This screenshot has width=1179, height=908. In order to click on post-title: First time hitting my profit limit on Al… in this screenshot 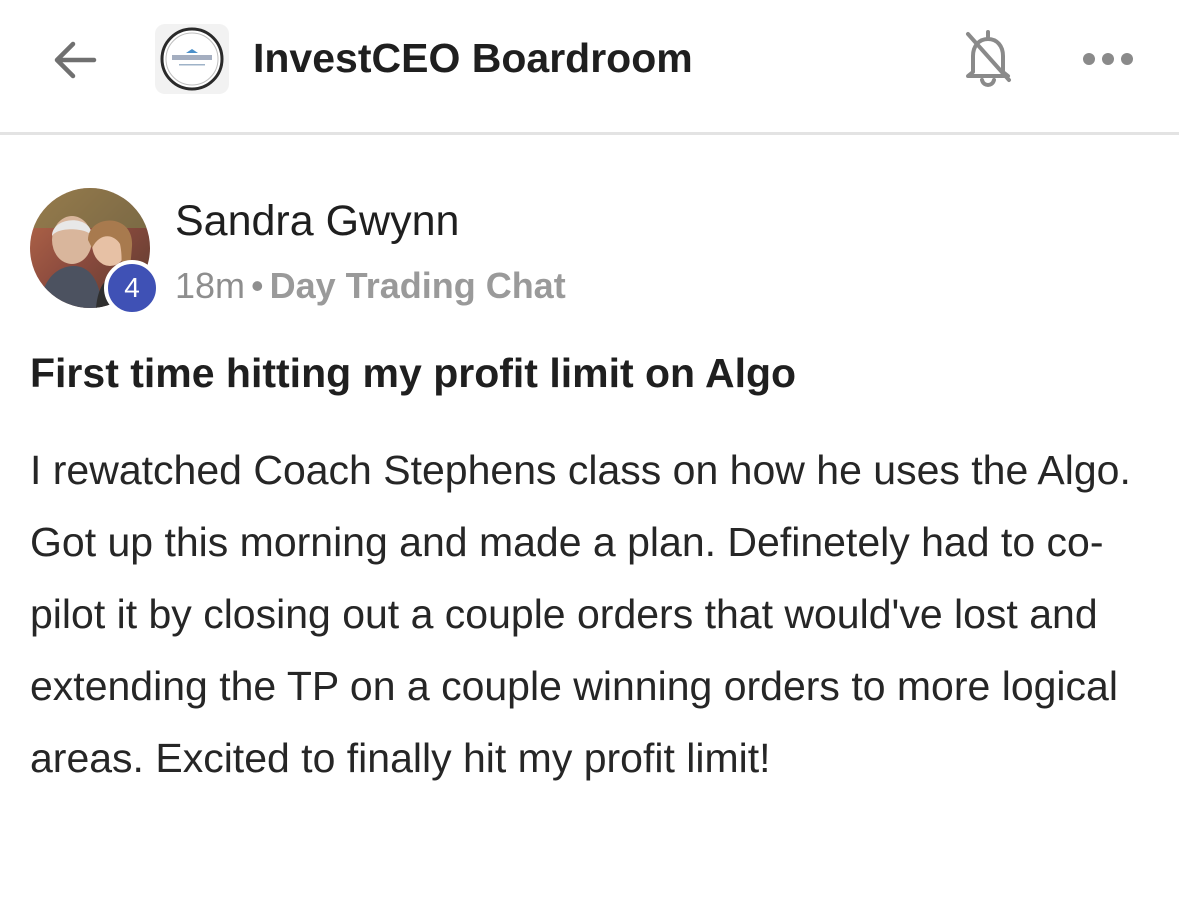, I will do `click(413, 373)`.